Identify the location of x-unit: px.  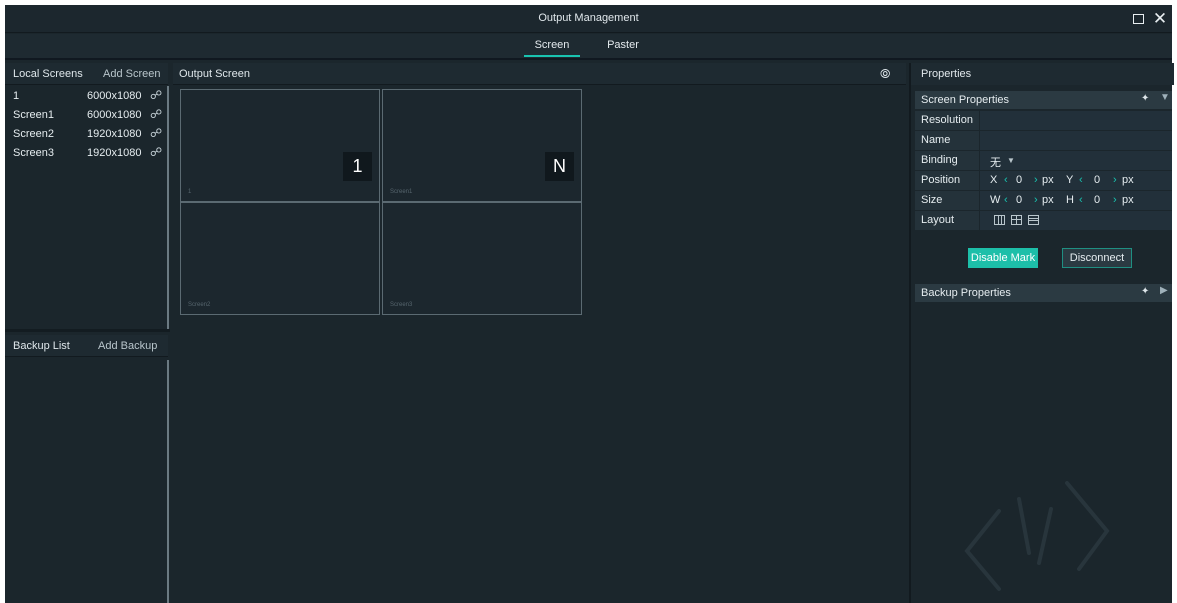
(1048, 180).